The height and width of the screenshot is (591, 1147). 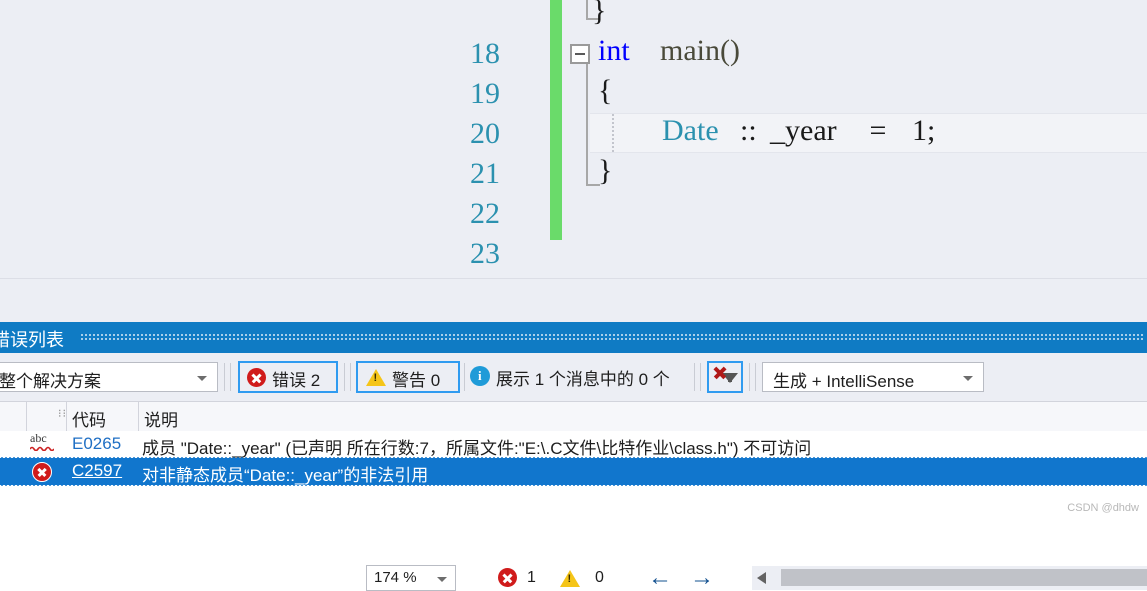 I want to click on editor-line: 23, so click(x=573, y=232).